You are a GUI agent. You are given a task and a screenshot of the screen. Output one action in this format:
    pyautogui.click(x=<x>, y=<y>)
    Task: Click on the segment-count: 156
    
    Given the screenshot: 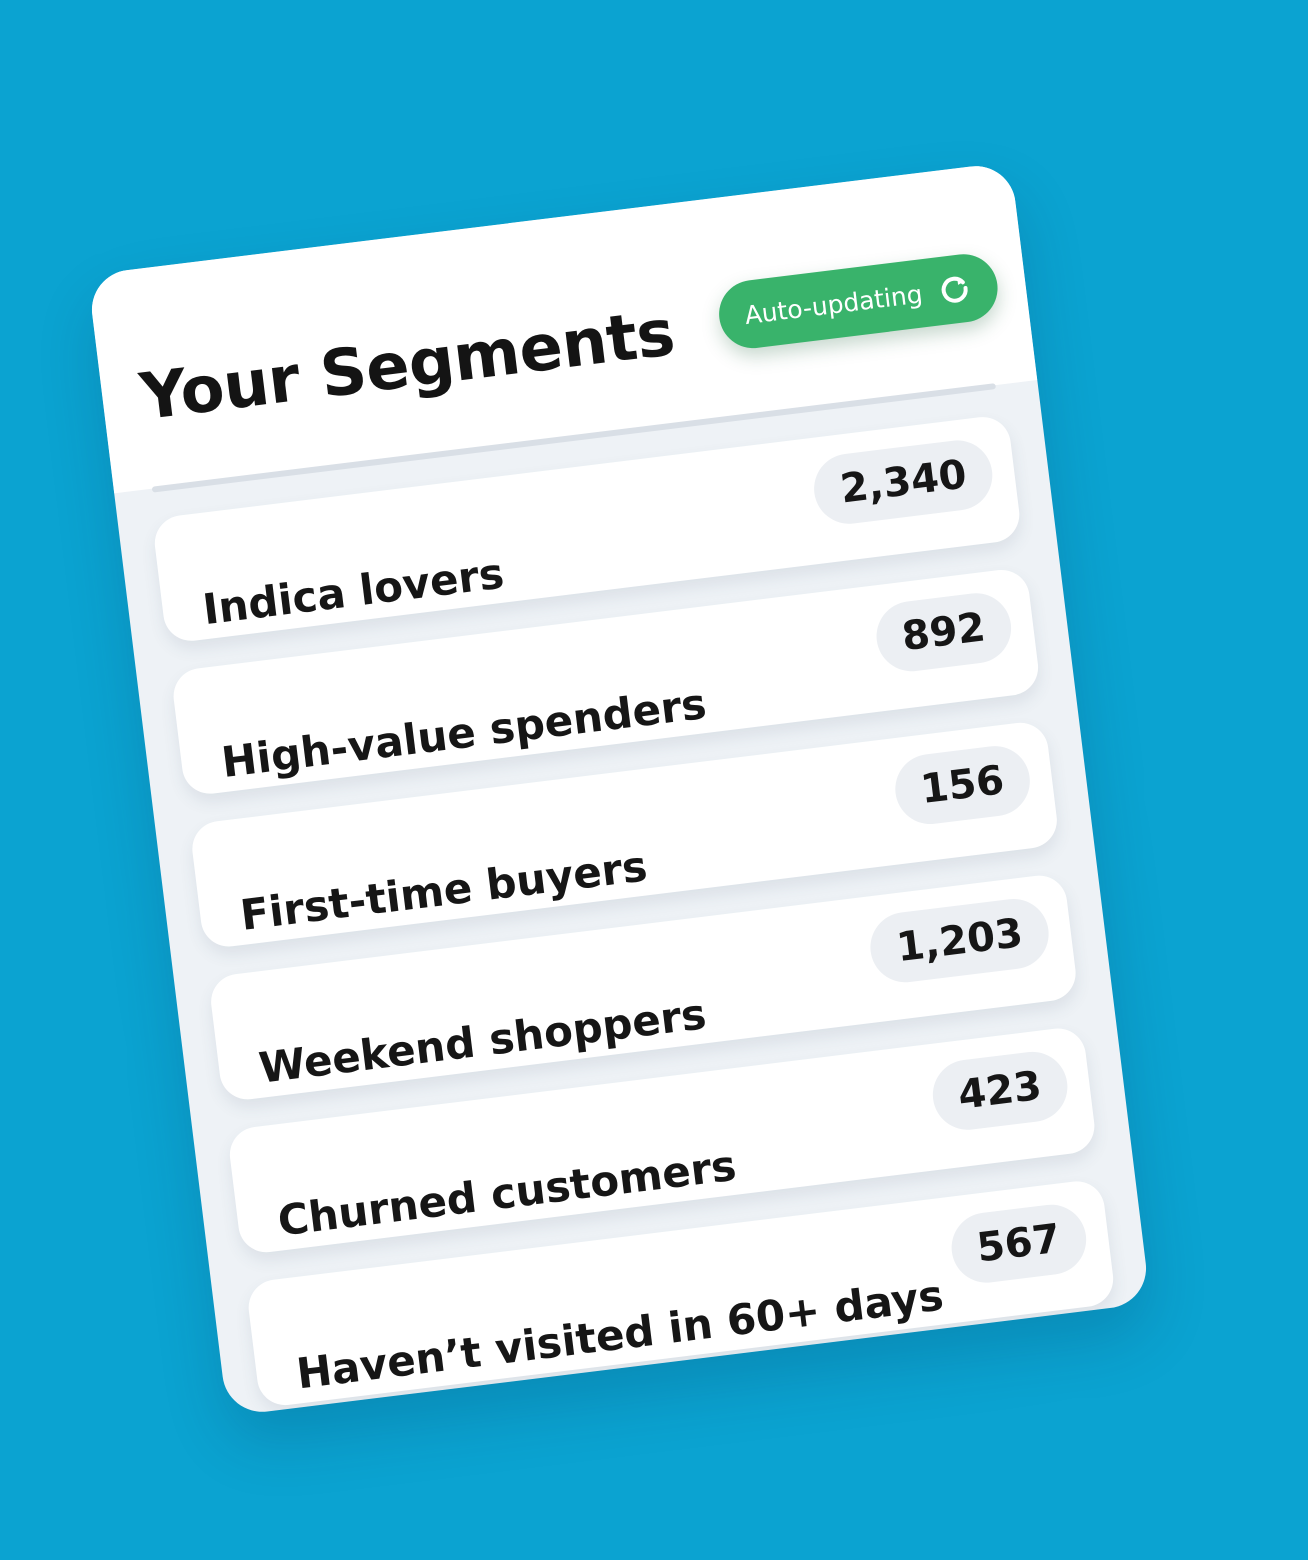 What is the action you would take?
    pyautogui.click(x=962, y=785)
    